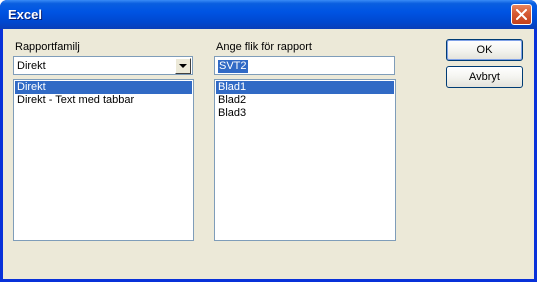  Describe the element at coordinates (305, 87) in the screenshot. I see `list-item: Blad1` at that location.